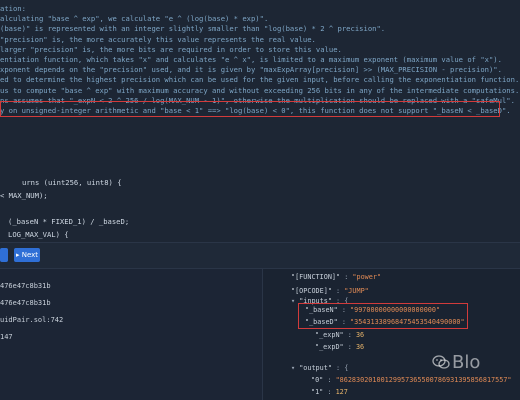  What do you see at coordinates (466, 362) in the screenshot?
I see `watermark-text: Blo` at bounding box center [466, 362].